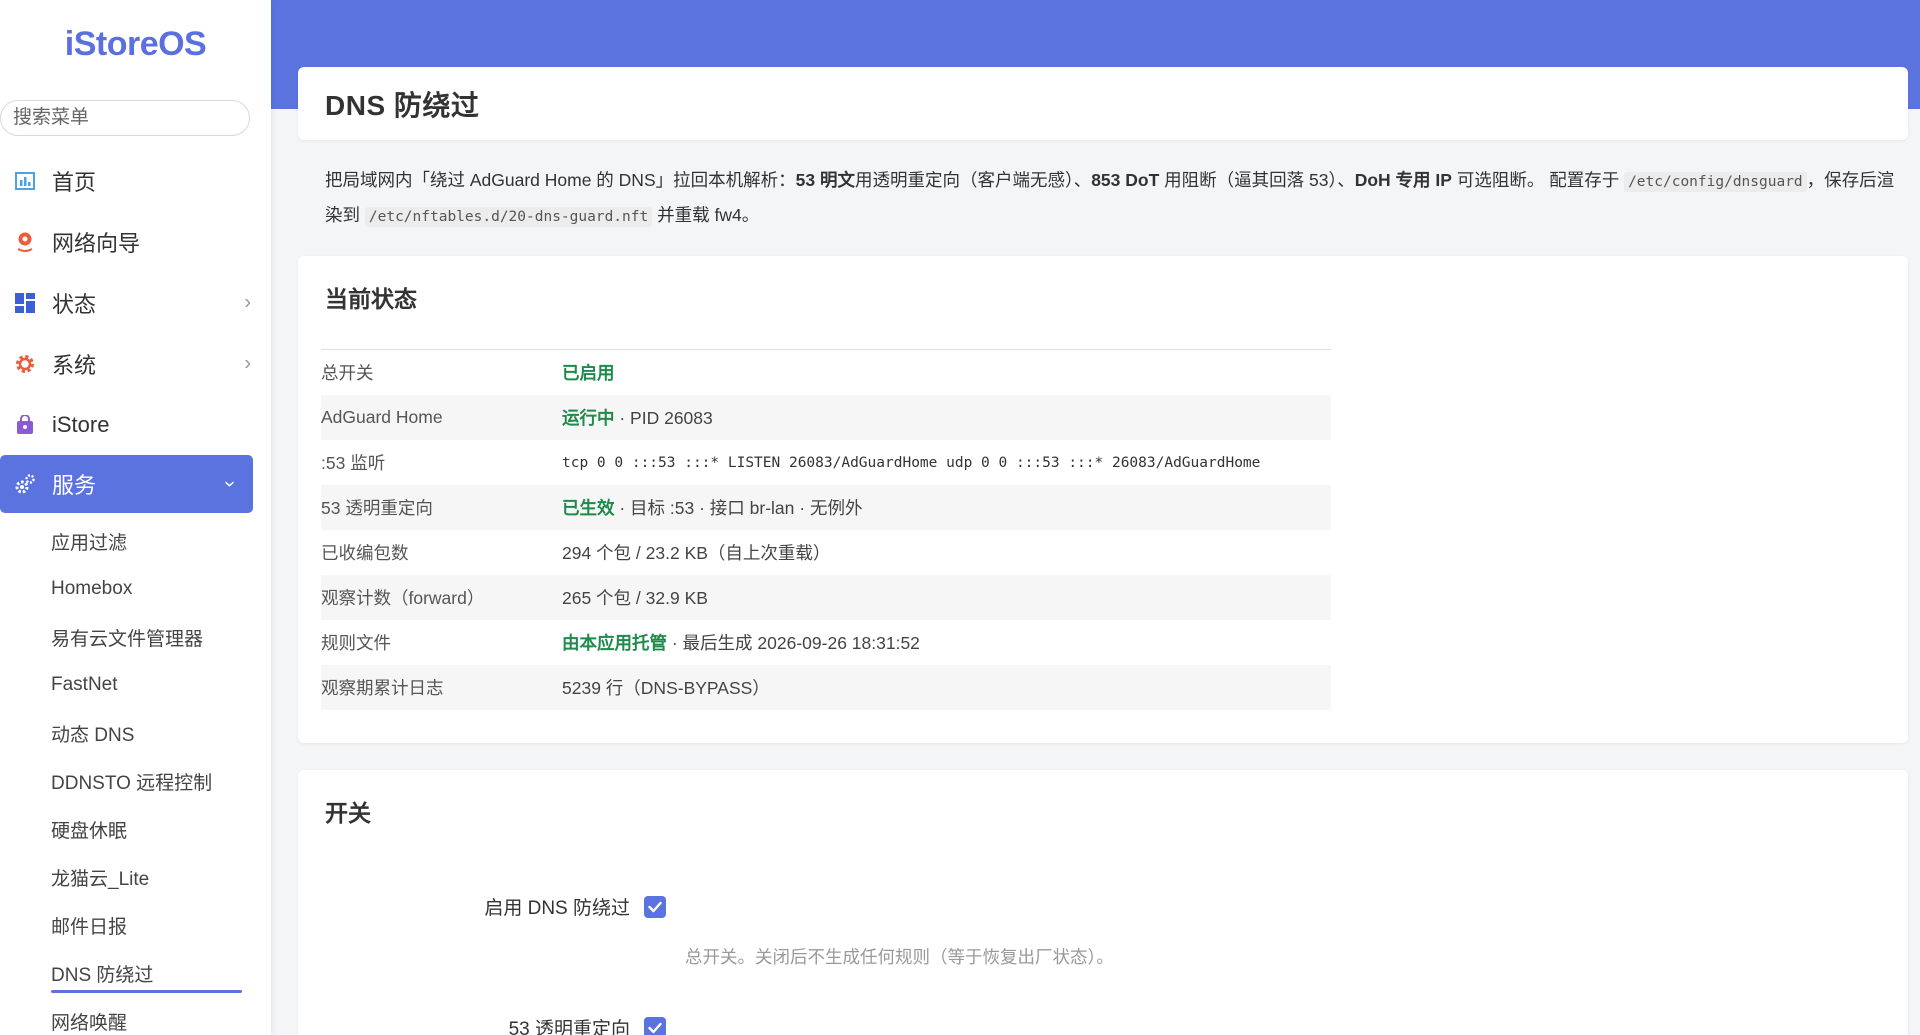  I want to click on sidebar-nav: 首页 网络向导 状态 › 系统 › iStore 服务 ›, so click(135, 331).